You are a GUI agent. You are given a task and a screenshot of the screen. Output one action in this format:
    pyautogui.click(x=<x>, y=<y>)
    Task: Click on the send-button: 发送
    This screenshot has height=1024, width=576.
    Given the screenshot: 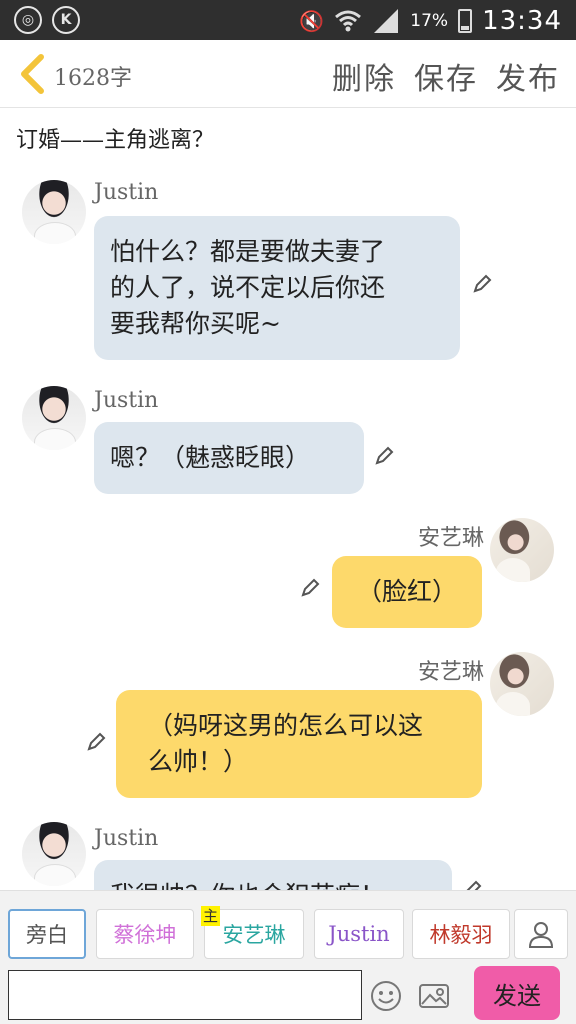 What is the action you would take?
    pyautogui.click(x=517, y=993)
    